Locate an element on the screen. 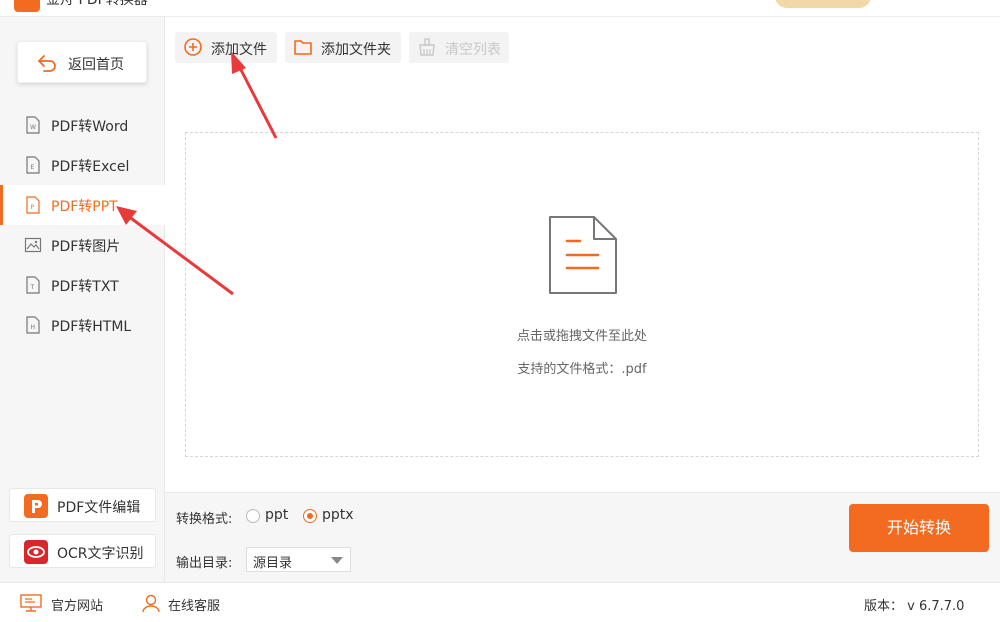  sidebar-item-pdf-to-word: W PDF转Word is located at coordinates (82, 125).